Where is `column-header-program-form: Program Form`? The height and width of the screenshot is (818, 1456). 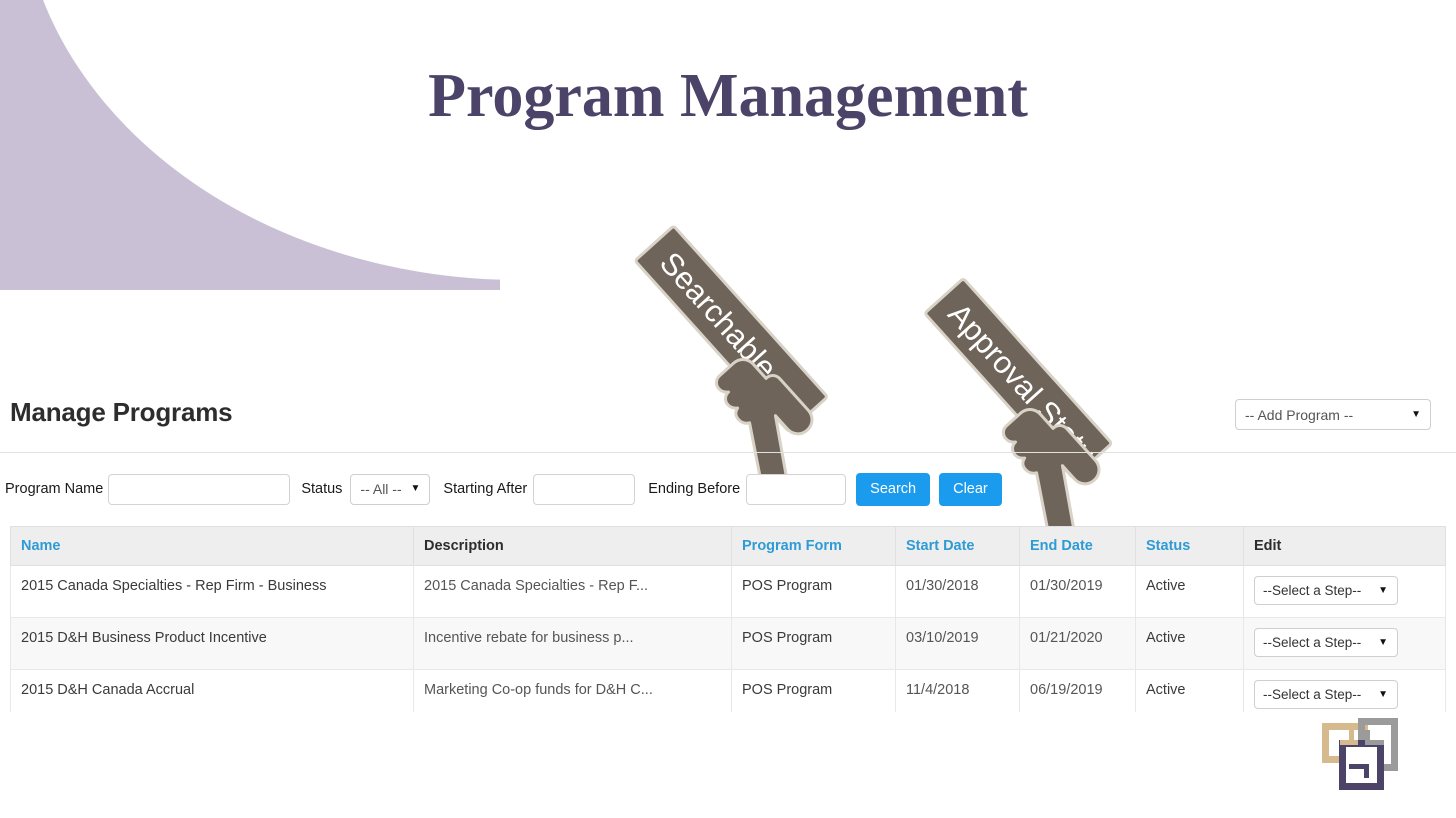
column-header-program-form: Program Form is located at coordinates (813, 546).